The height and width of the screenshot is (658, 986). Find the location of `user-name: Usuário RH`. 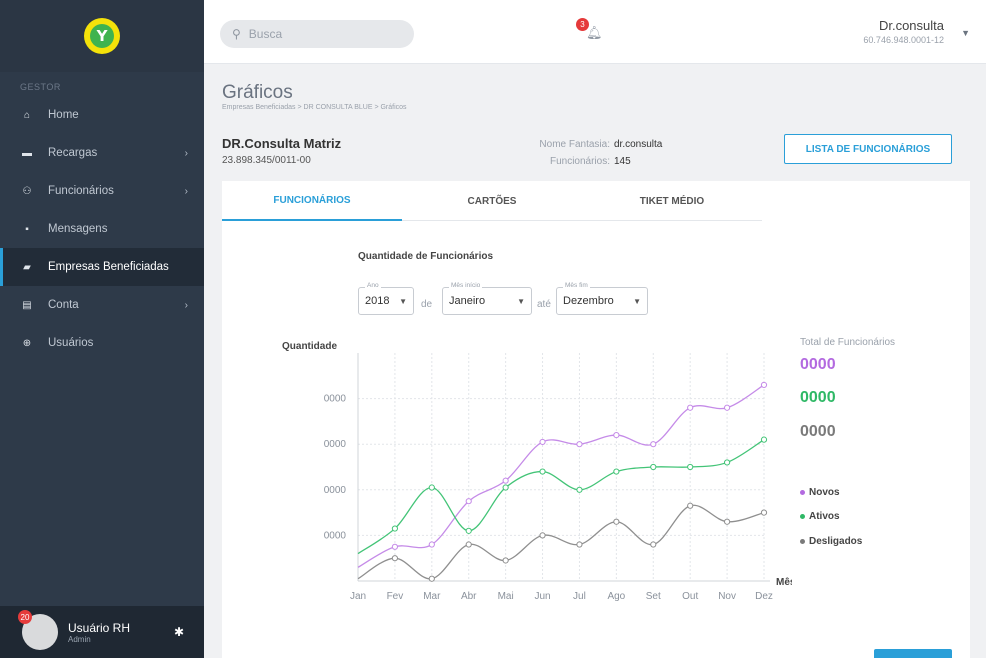

user-name: Usuário RH is located at coordinates (99, 627).